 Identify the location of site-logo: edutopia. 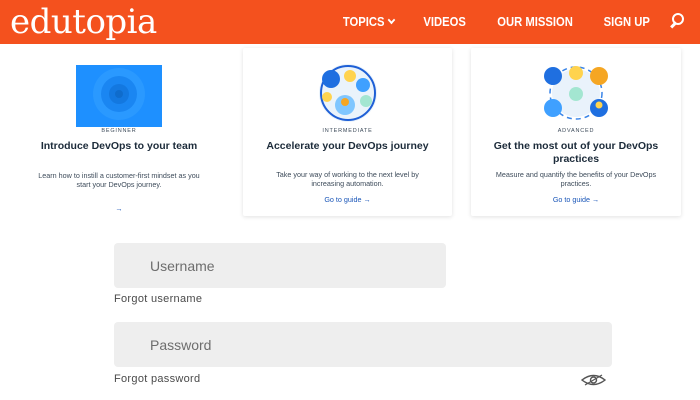
(83, 22).